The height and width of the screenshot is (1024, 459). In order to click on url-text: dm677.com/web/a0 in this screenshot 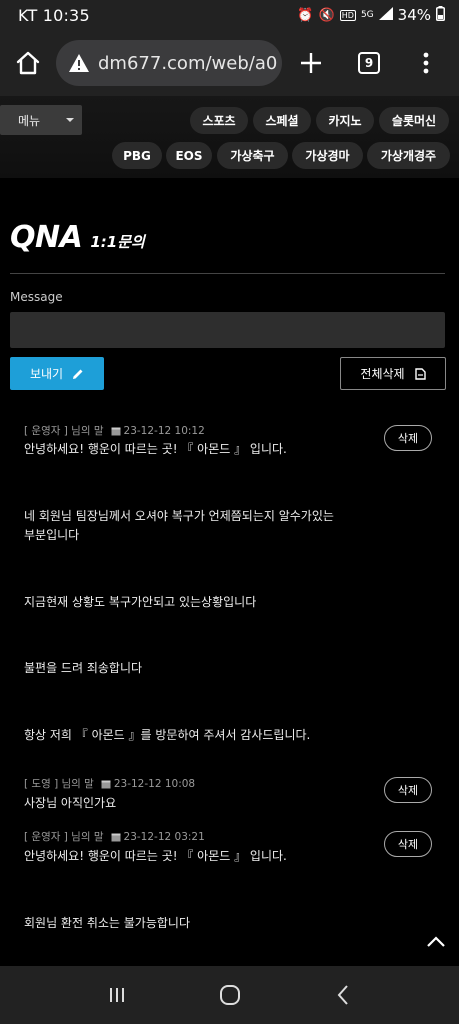, I will do `click(188, 63)`.